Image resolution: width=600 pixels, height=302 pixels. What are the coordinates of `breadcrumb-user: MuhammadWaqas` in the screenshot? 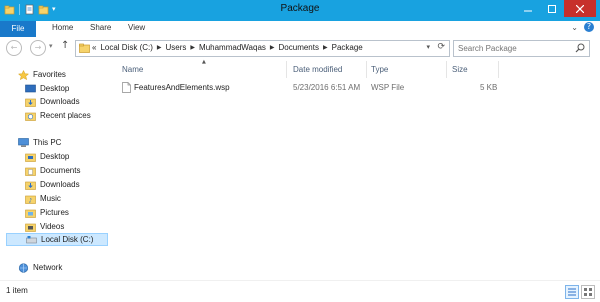 It's located at (232, 47).